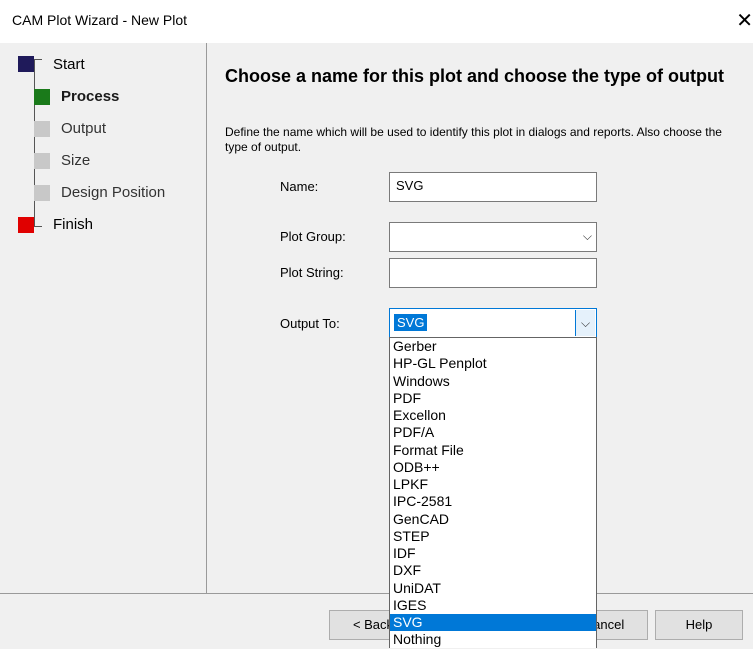 Image resolution: width=753 pixels, height=649 pixels. What do you see at coordinates (493, 381) in the screenshot?
I see `output-option-windows: Windows` at bounding box center [493, 381].